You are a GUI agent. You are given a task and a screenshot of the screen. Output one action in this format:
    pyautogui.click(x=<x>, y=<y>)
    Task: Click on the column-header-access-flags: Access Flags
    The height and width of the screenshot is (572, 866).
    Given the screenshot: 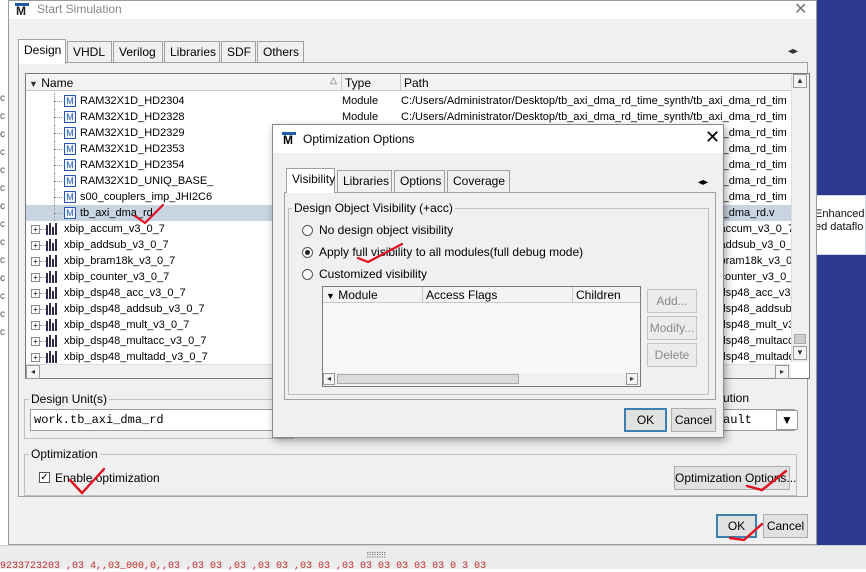 What is the action you would take?
    pyautogui.click(x=498, y=295)
    